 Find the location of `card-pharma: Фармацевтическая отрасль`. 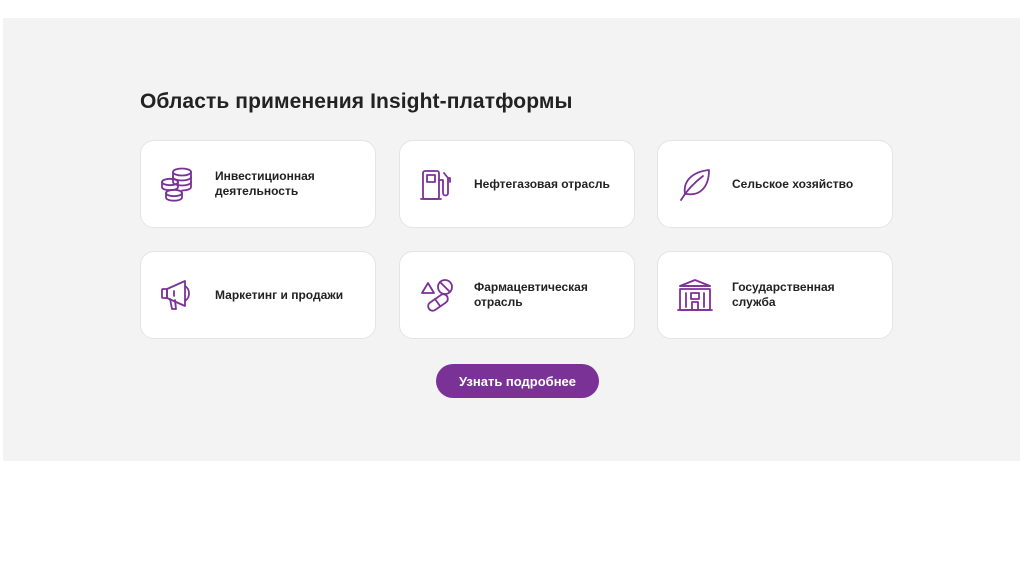

card-pharma: Фармацевтическая отрасль is located at coordinates (517, 295).